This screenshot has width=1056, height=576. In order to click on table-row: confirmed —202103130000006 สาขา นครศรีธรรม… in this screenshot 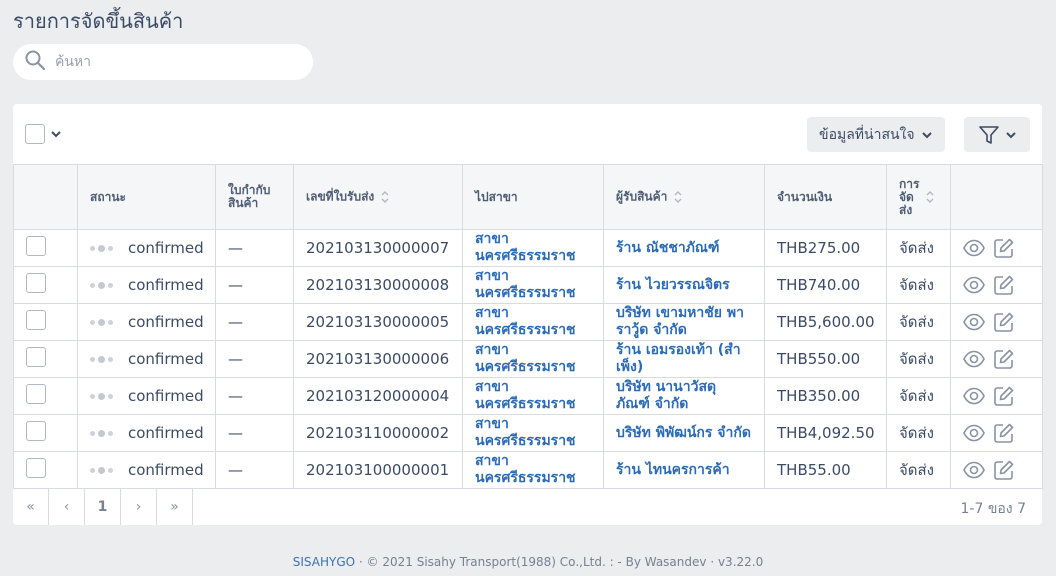, I will do `click(528, 359)`.